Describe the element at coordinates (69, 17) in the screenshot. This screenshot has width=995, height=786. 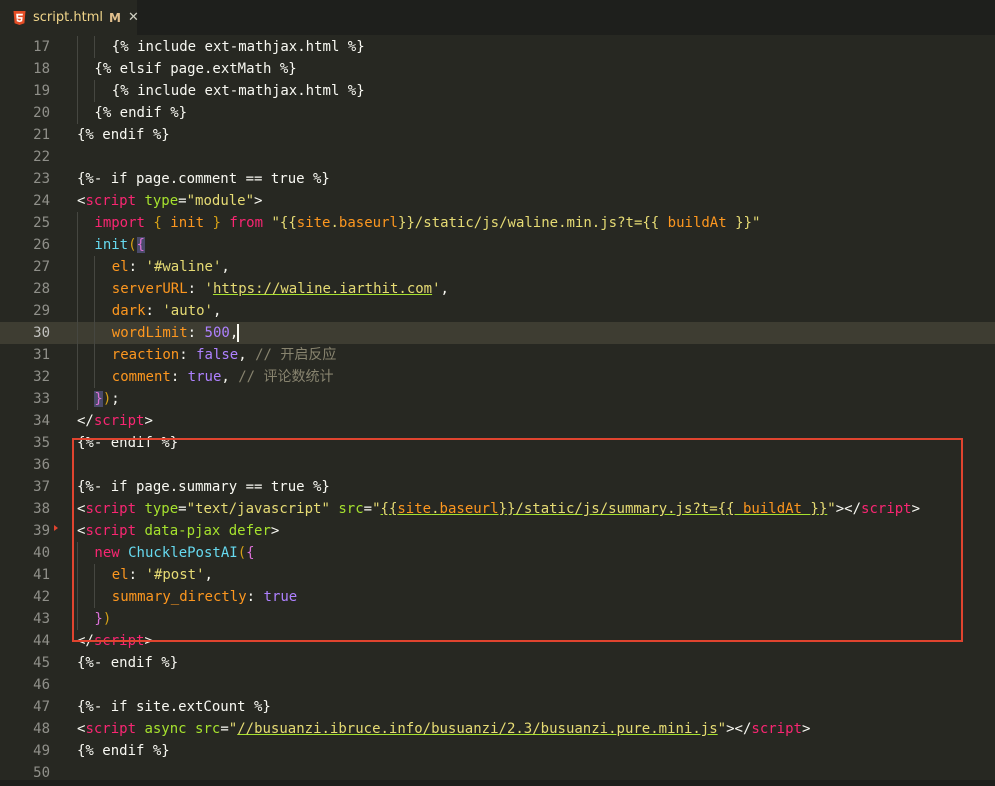
I see `tab-script-html: script.html M ✕` at that location.